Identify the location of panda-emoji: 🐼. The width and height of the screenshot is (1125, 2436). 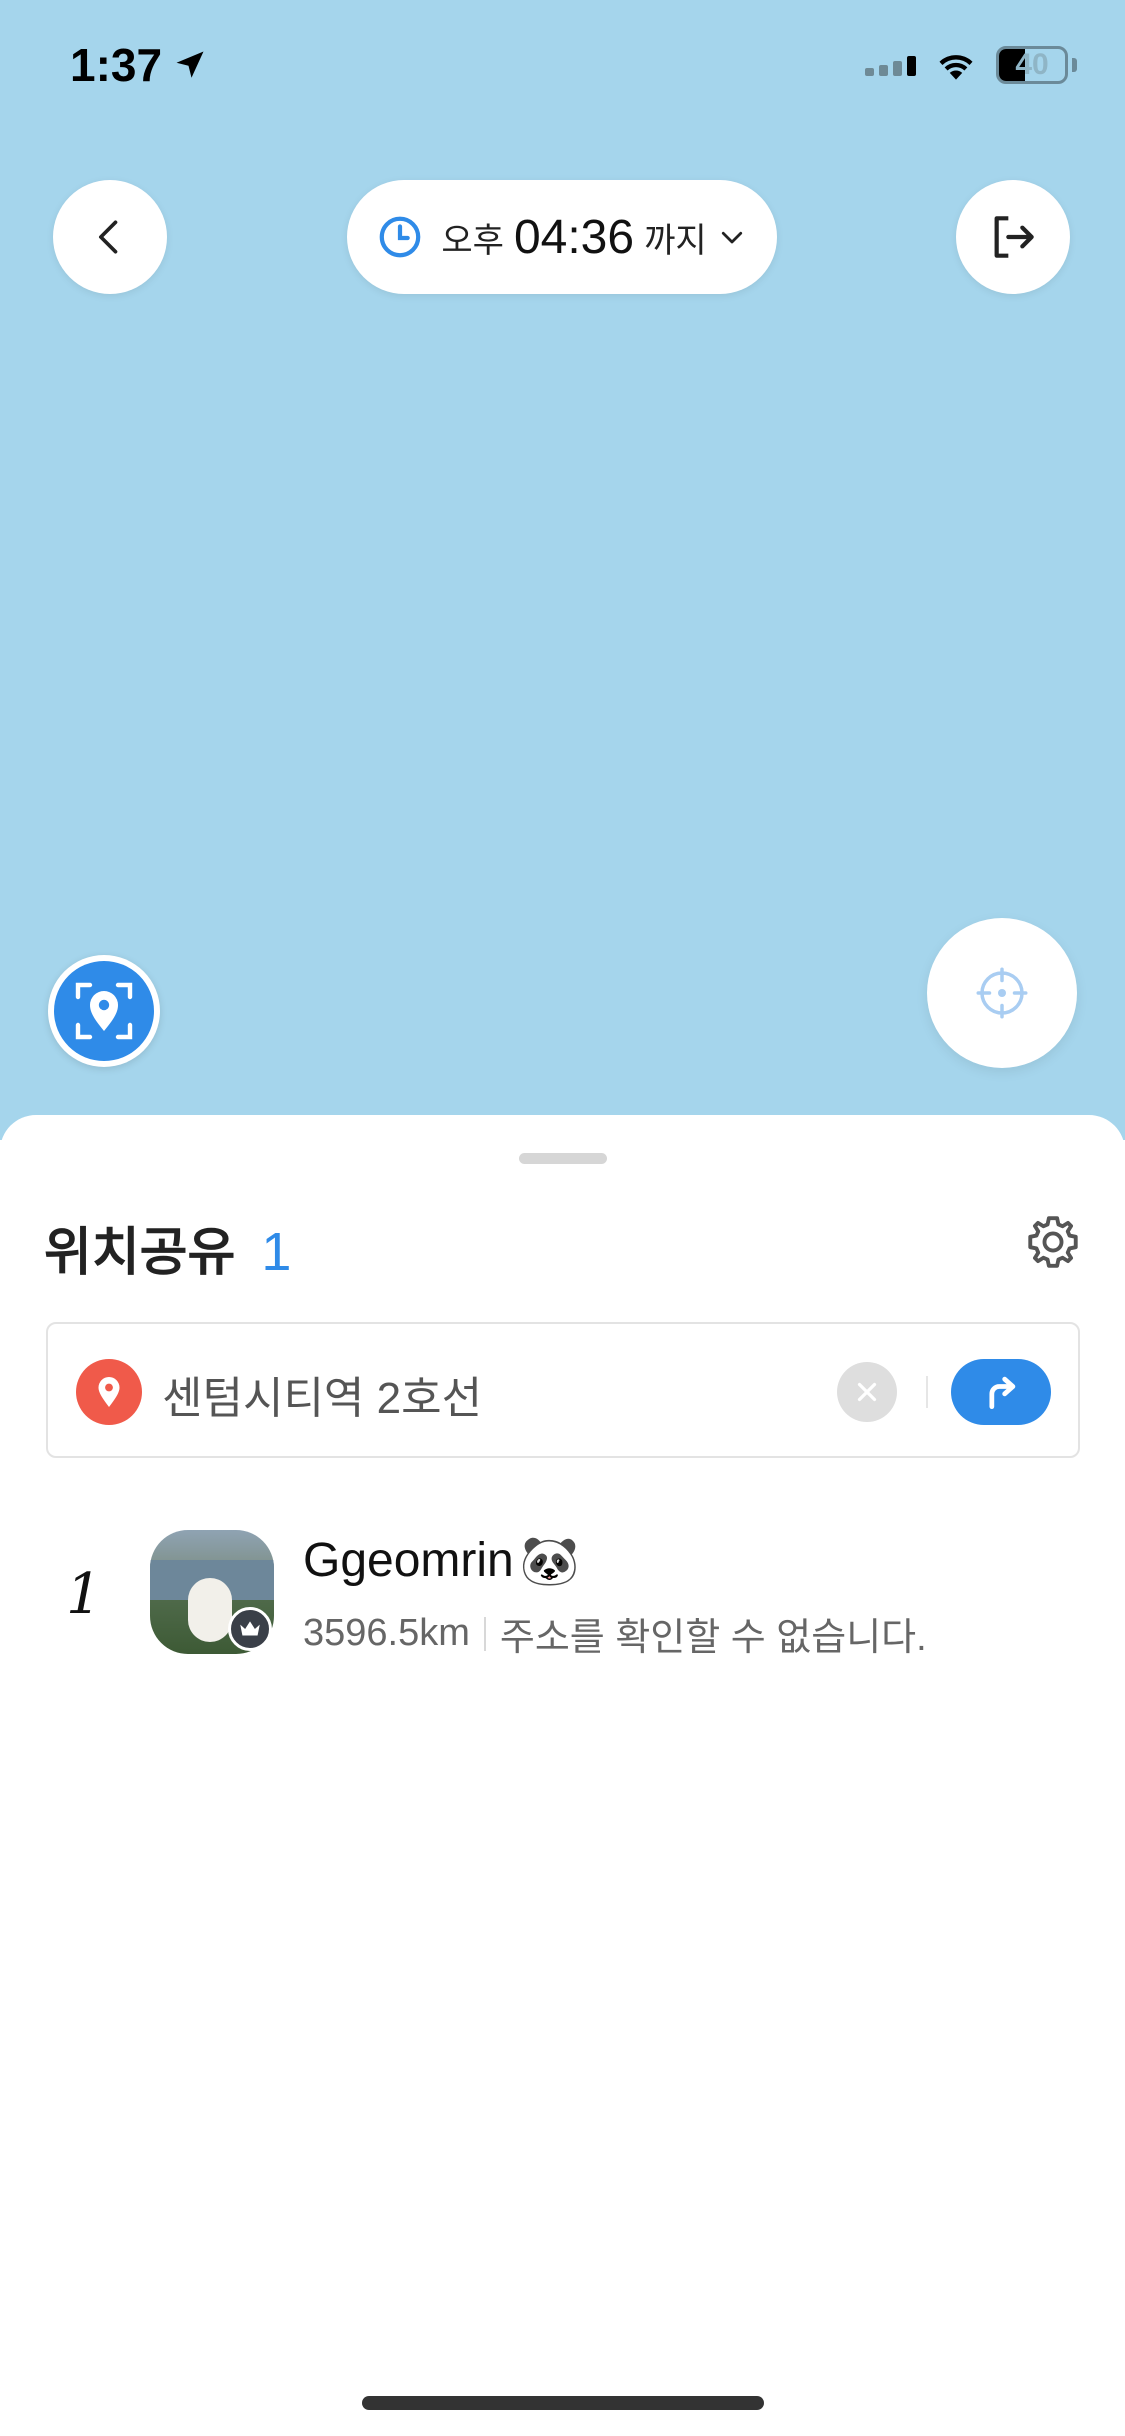
(549, 1561).